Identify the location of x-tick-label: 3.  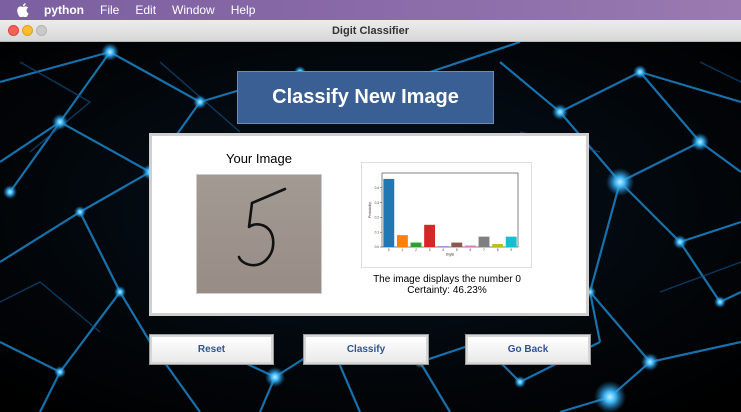
(430, 250).